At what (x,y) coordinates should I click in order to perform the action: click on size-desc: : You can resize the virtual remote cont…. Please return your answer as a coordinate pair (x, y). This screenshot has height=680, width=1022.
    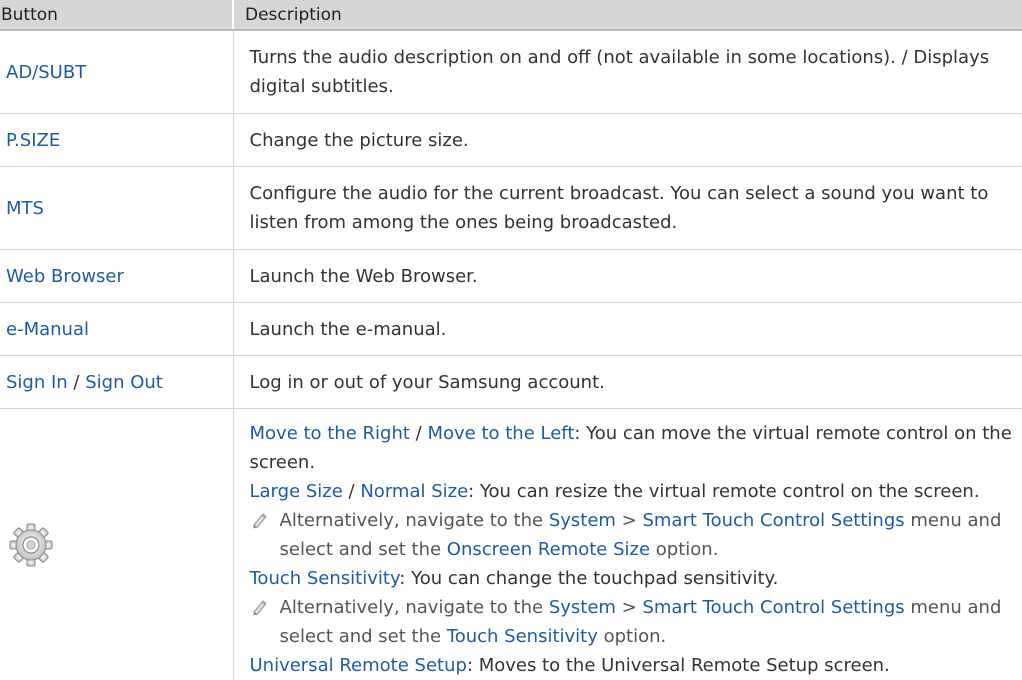
    Looking at the image, I should click on (723, 491).